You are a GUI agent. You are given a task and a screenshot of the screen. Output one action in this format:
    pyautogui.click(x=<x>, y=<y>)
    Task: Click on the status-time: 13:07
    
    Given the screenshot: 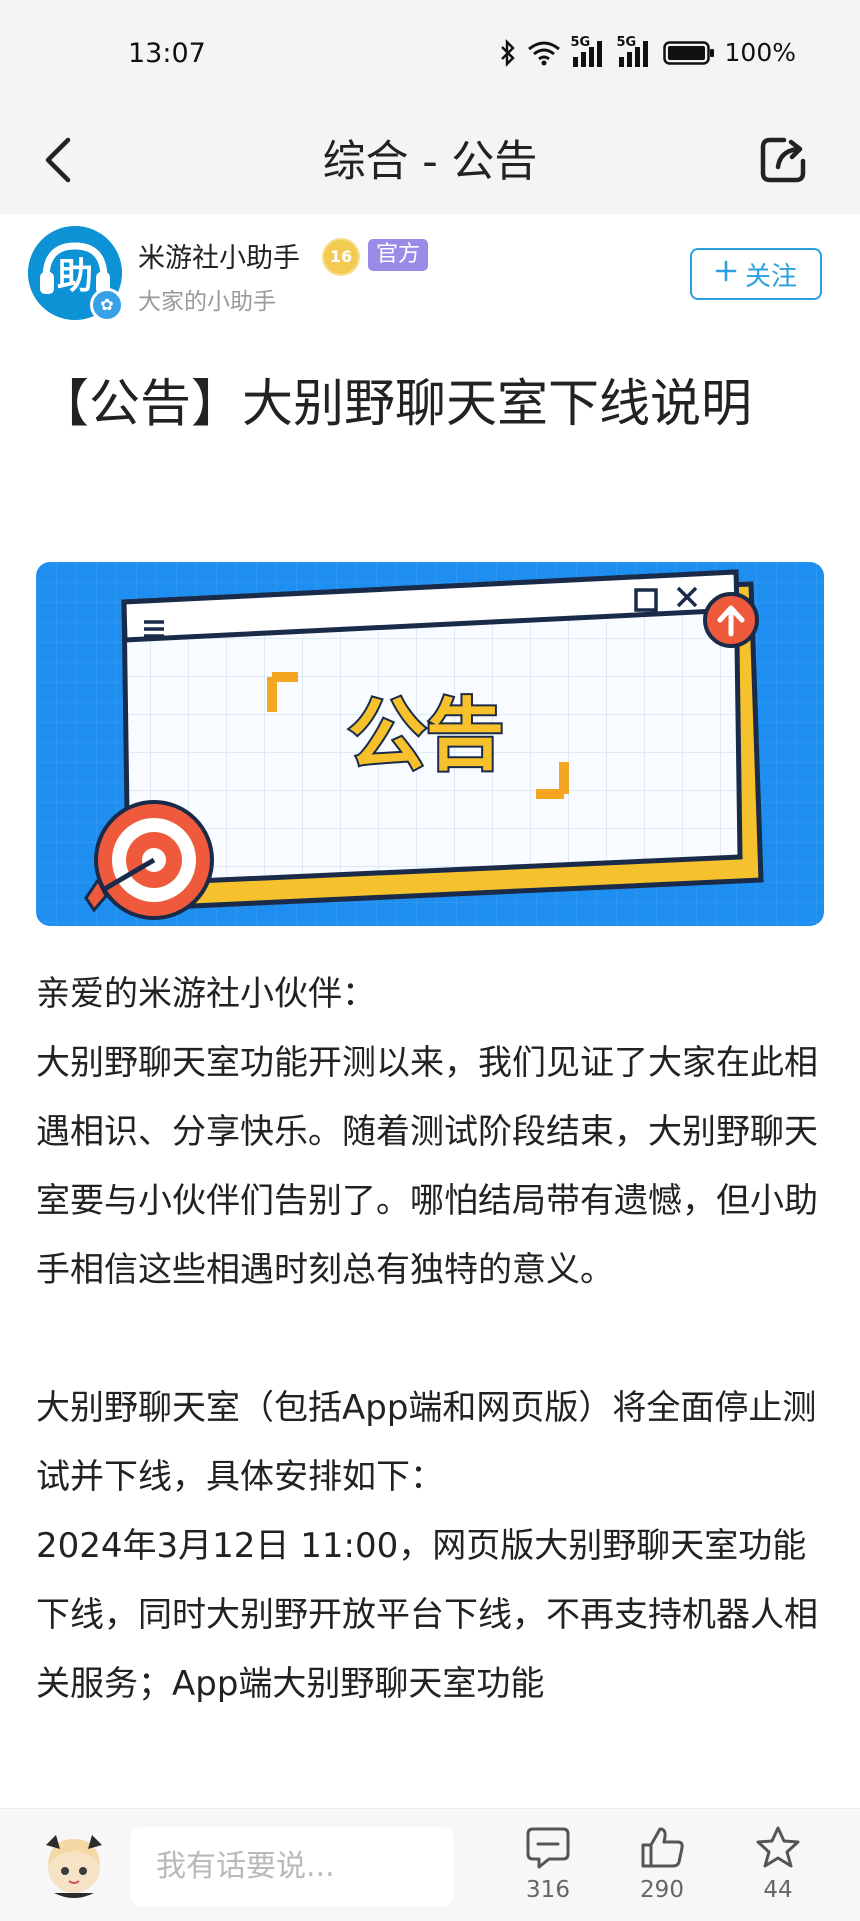 What is the action you would take?
    pyautogui.click(x=167, y=53)
    